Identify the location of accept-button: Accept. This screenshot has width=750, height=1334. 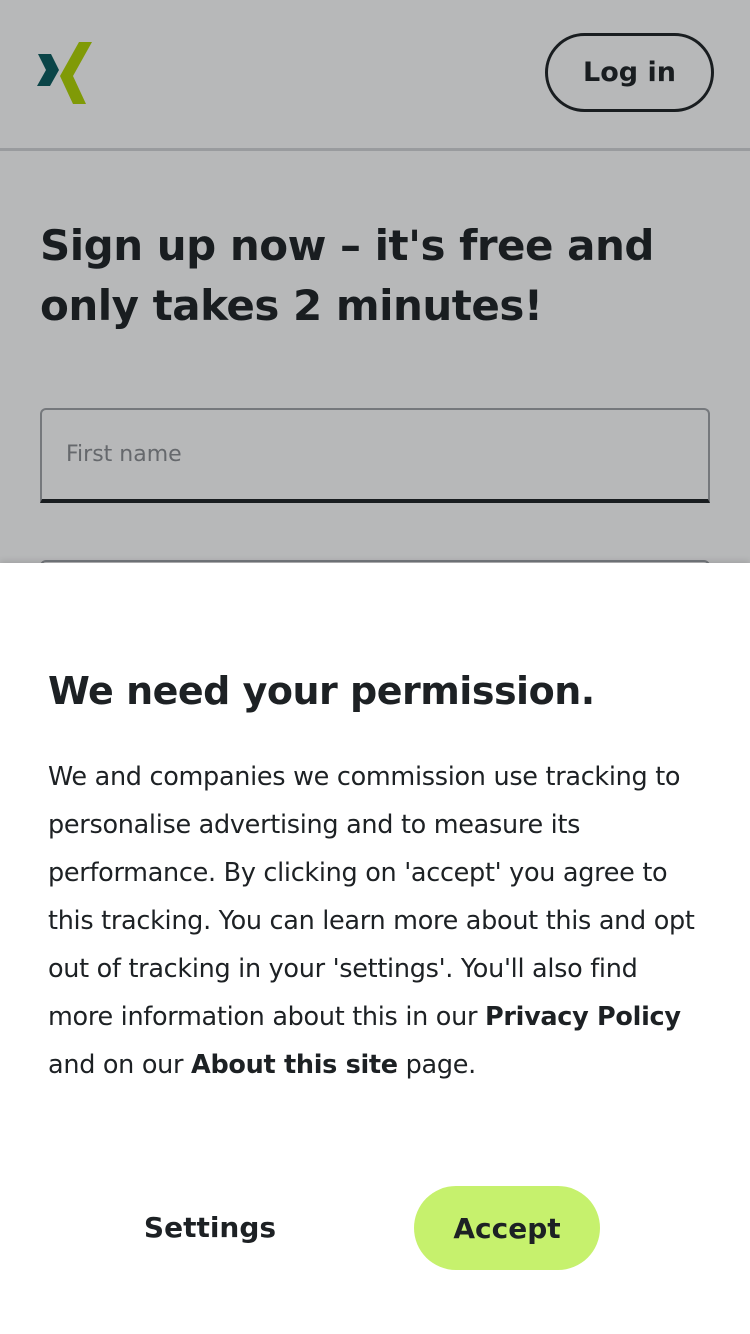
(507, 1228).